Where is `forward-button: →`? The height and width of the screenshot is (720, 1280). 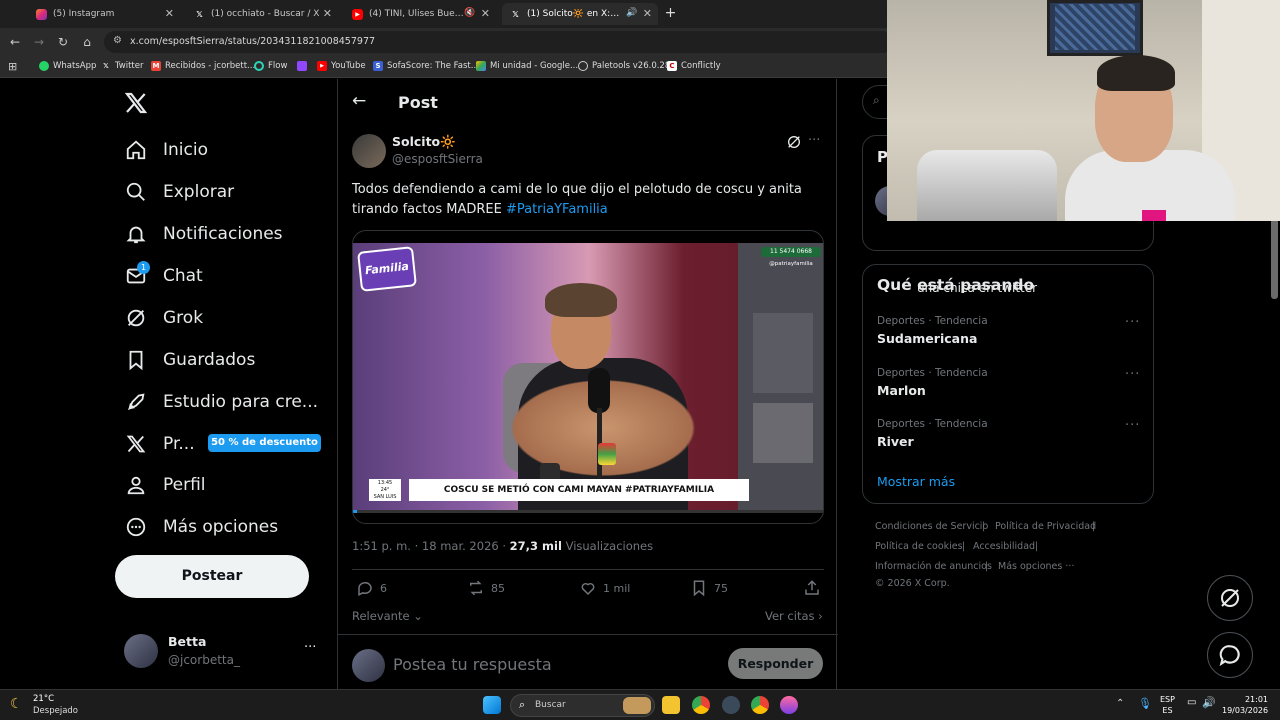
forward-button: → is located at coordinates (39, 42).